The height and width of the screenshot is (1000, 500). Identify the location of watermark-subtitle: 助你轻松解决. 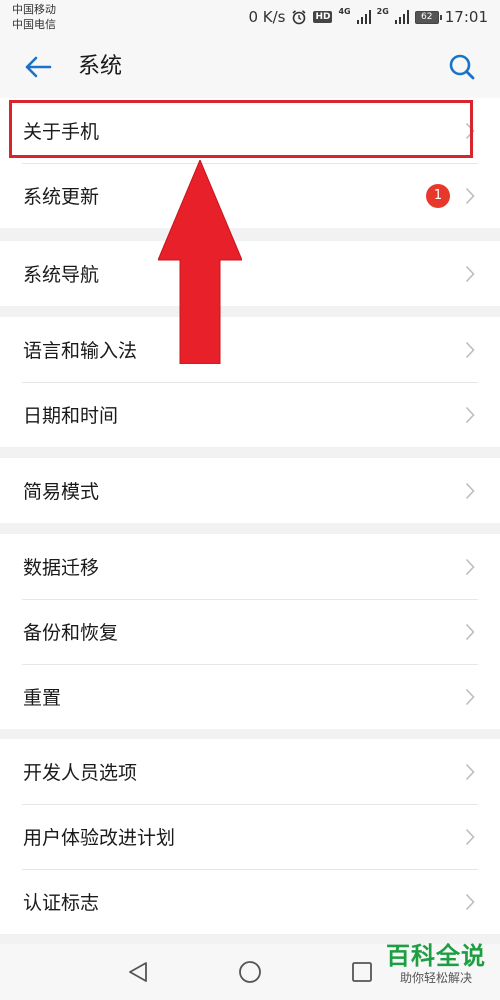
(435, 978).